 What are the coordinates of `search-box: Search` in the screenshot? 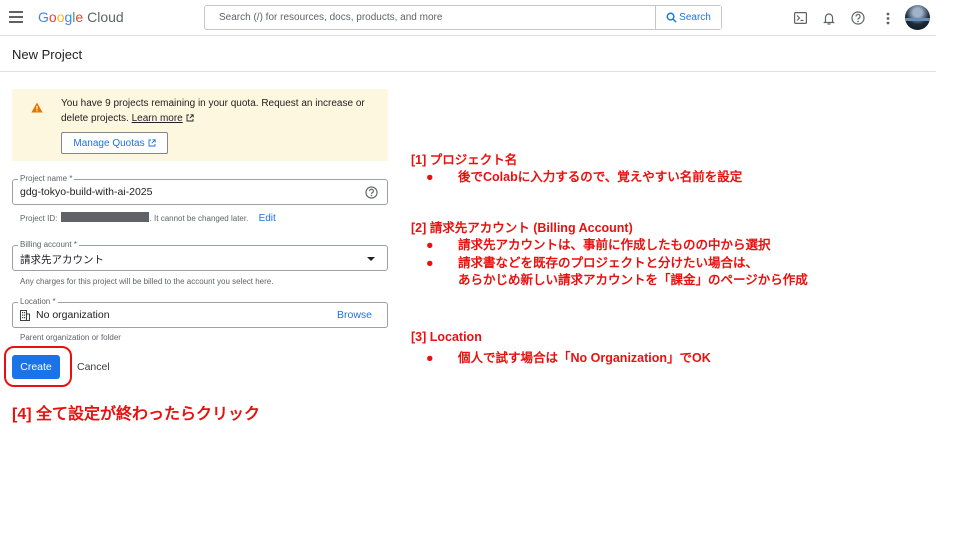 It's located at (463, 17).